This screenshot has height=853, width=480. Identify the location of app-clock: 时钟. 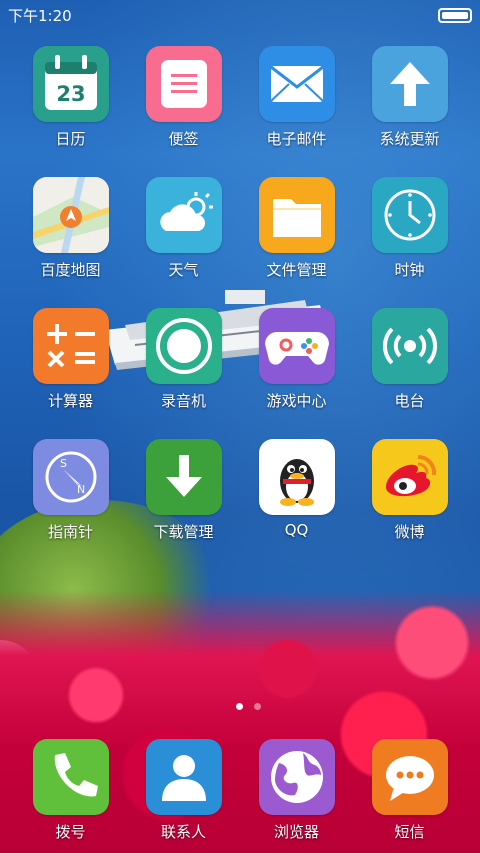
(409, 228).